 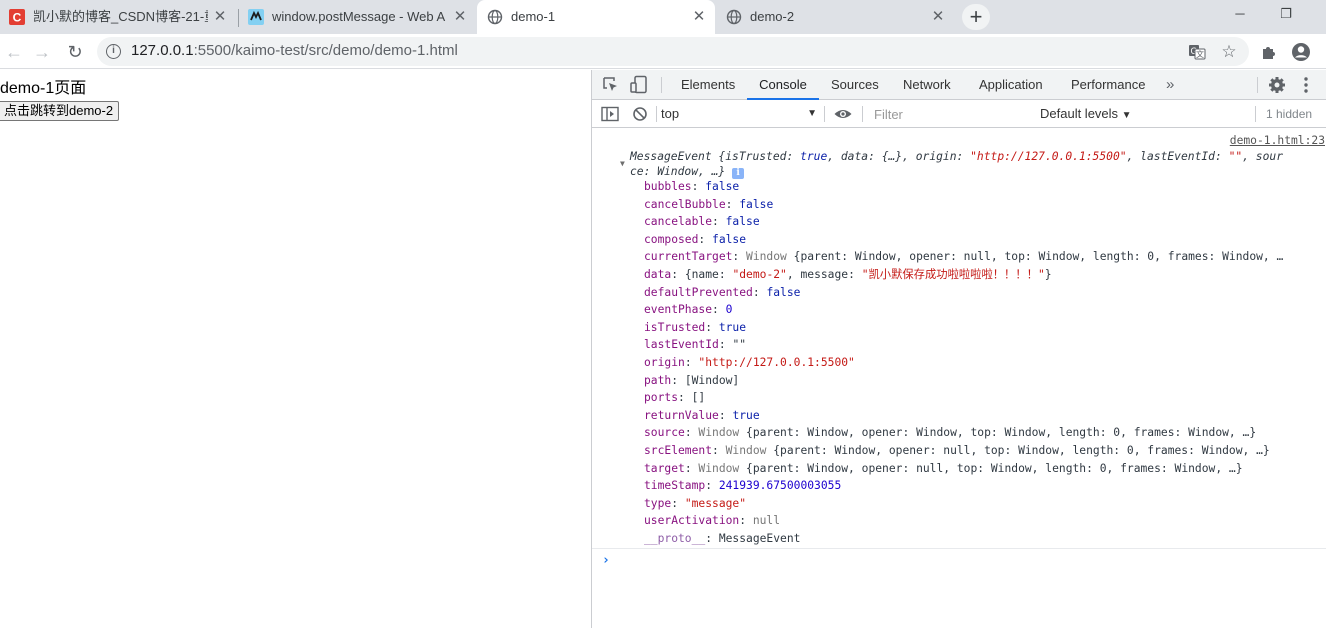 What do you see at coordinates (14, 52) in the screenshot?
I see `back-icon: ←` at bounding box center [14, 52].